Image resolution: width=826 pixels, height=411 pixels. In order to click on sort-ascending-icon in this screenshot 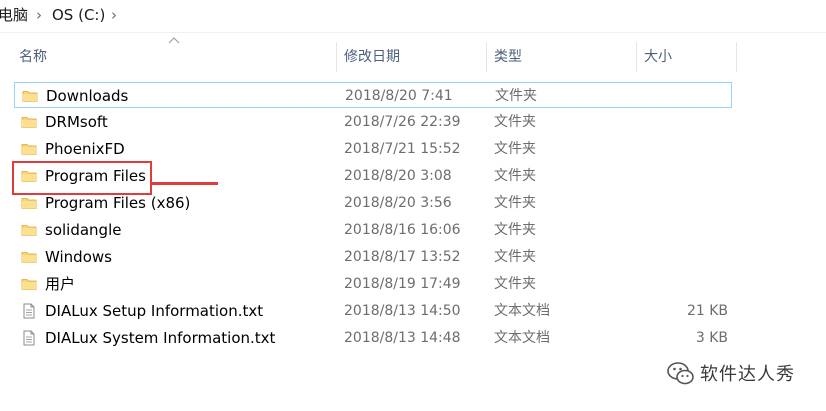, I will do `click(174, 40)`.